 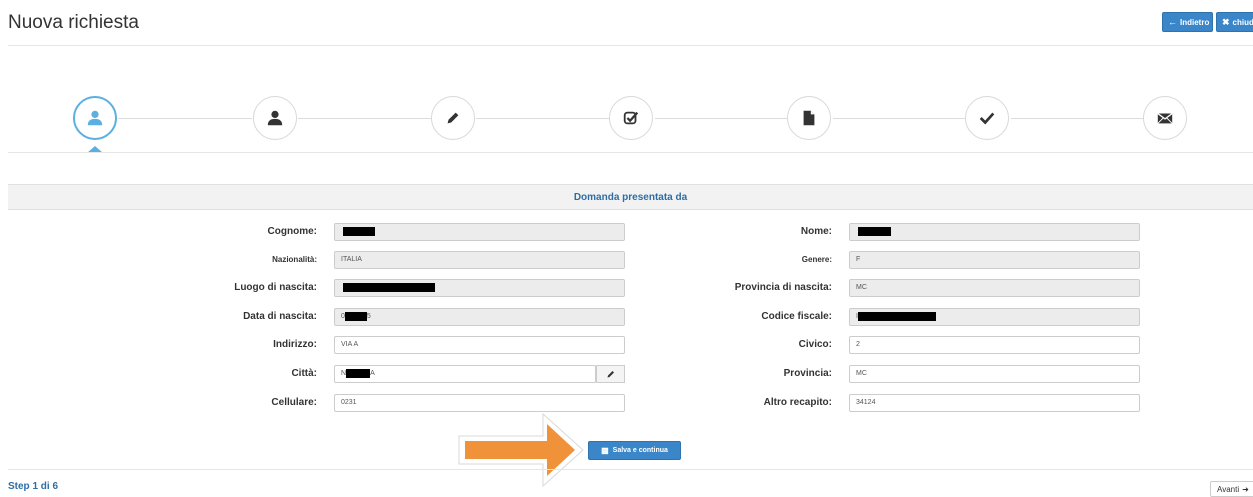 I want to click on provincia-nascita-label: Provincia di nascita:, so click(x=783, y=287).